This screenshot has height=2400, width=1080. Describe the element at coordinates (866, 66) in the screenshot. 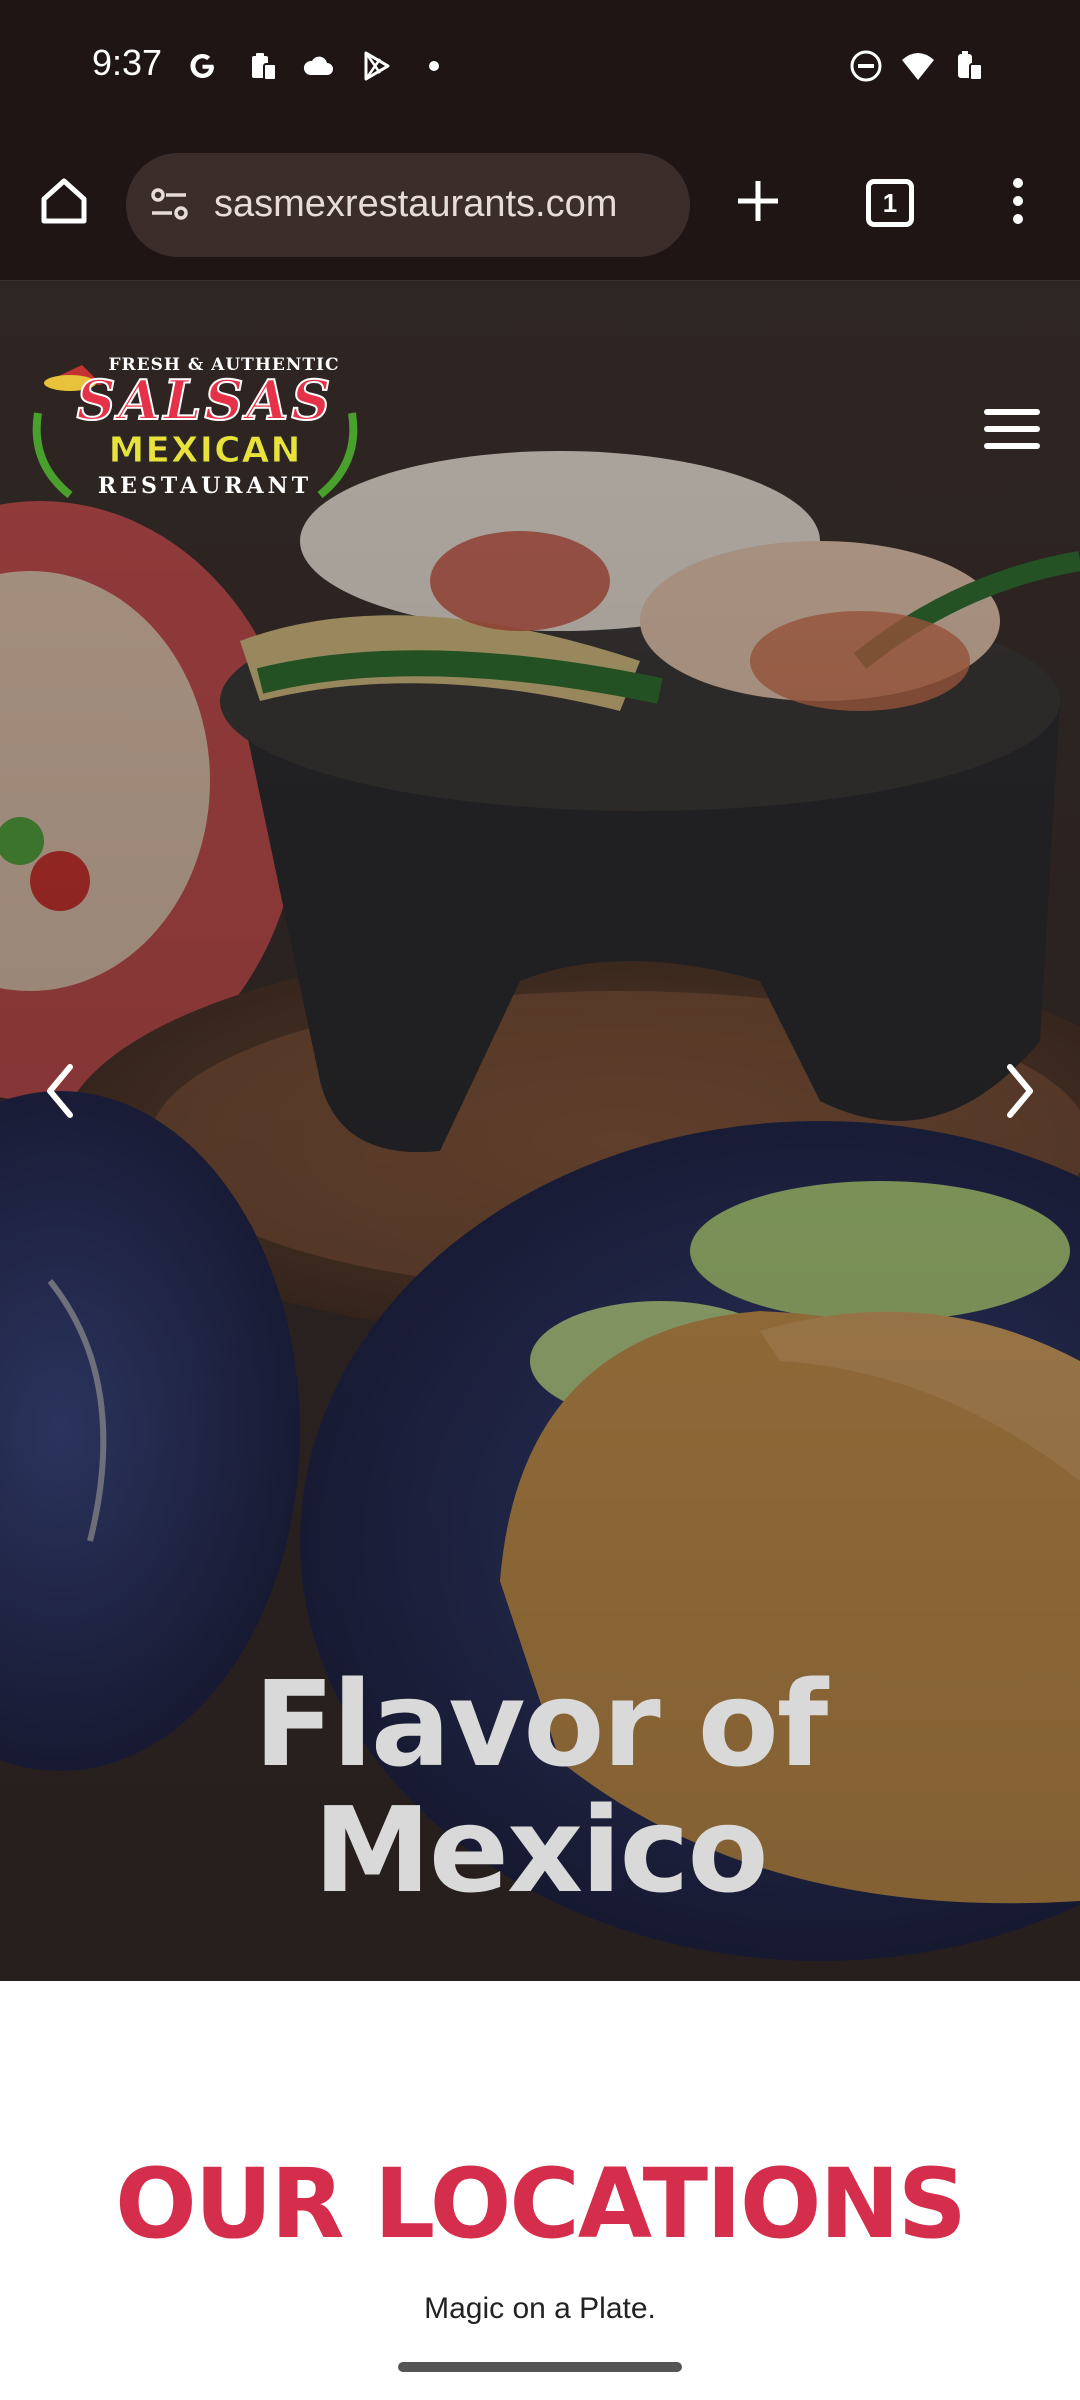

I see `do-not-disturb-icon` at that location.